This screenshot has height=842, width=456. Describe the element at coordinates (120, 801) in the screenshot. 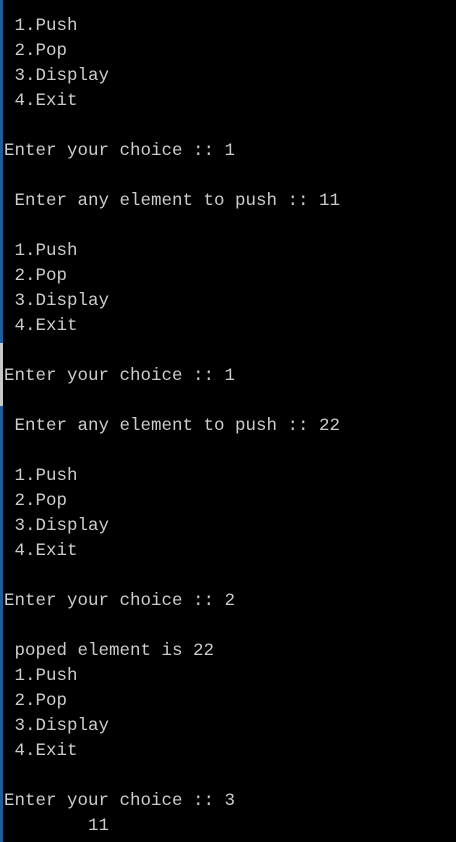

I see `console-line: Enter your choice :: 3` at that location.